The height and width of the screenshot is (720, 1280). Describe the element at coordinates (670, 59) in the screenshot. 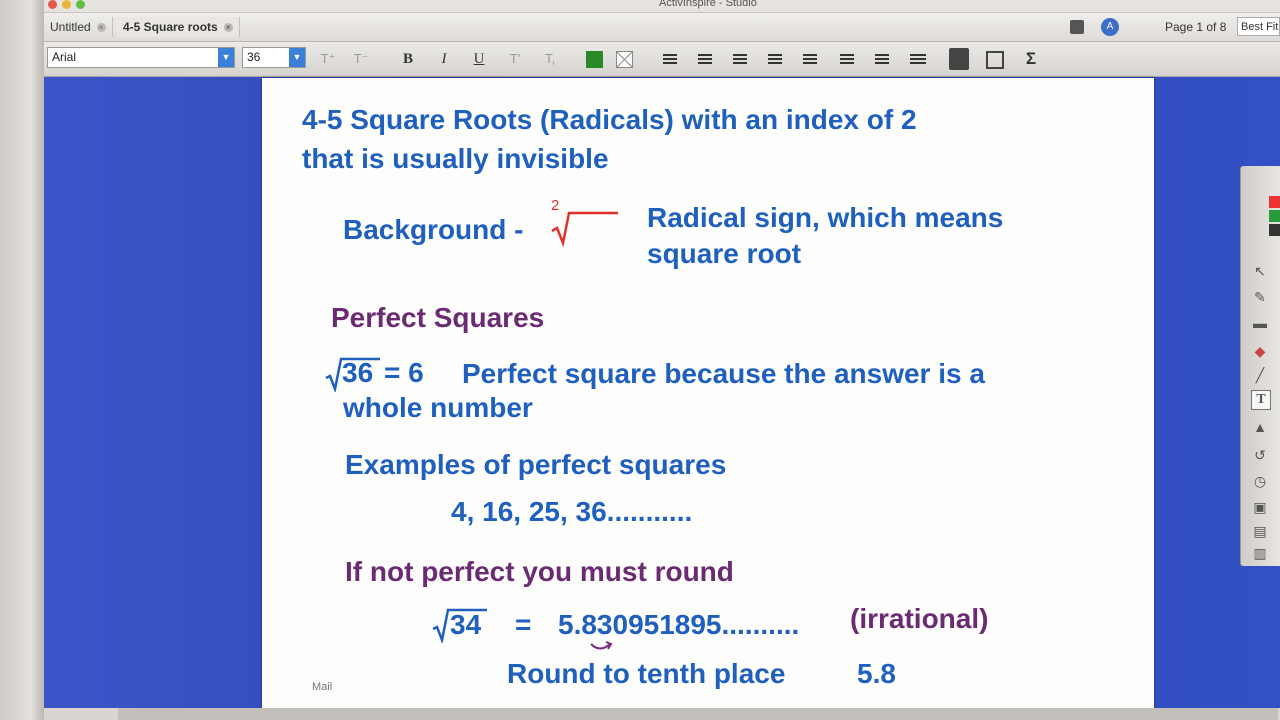

I see `align-left-icon` at that location.